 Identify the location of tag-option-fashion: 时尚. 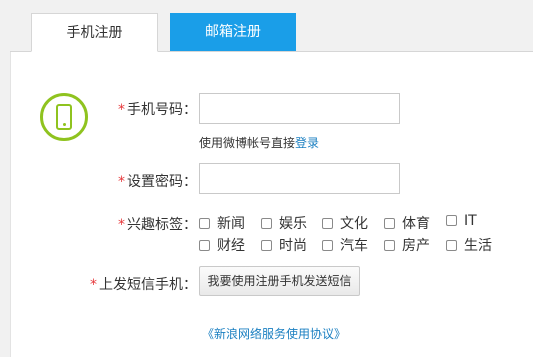
(284, 245).